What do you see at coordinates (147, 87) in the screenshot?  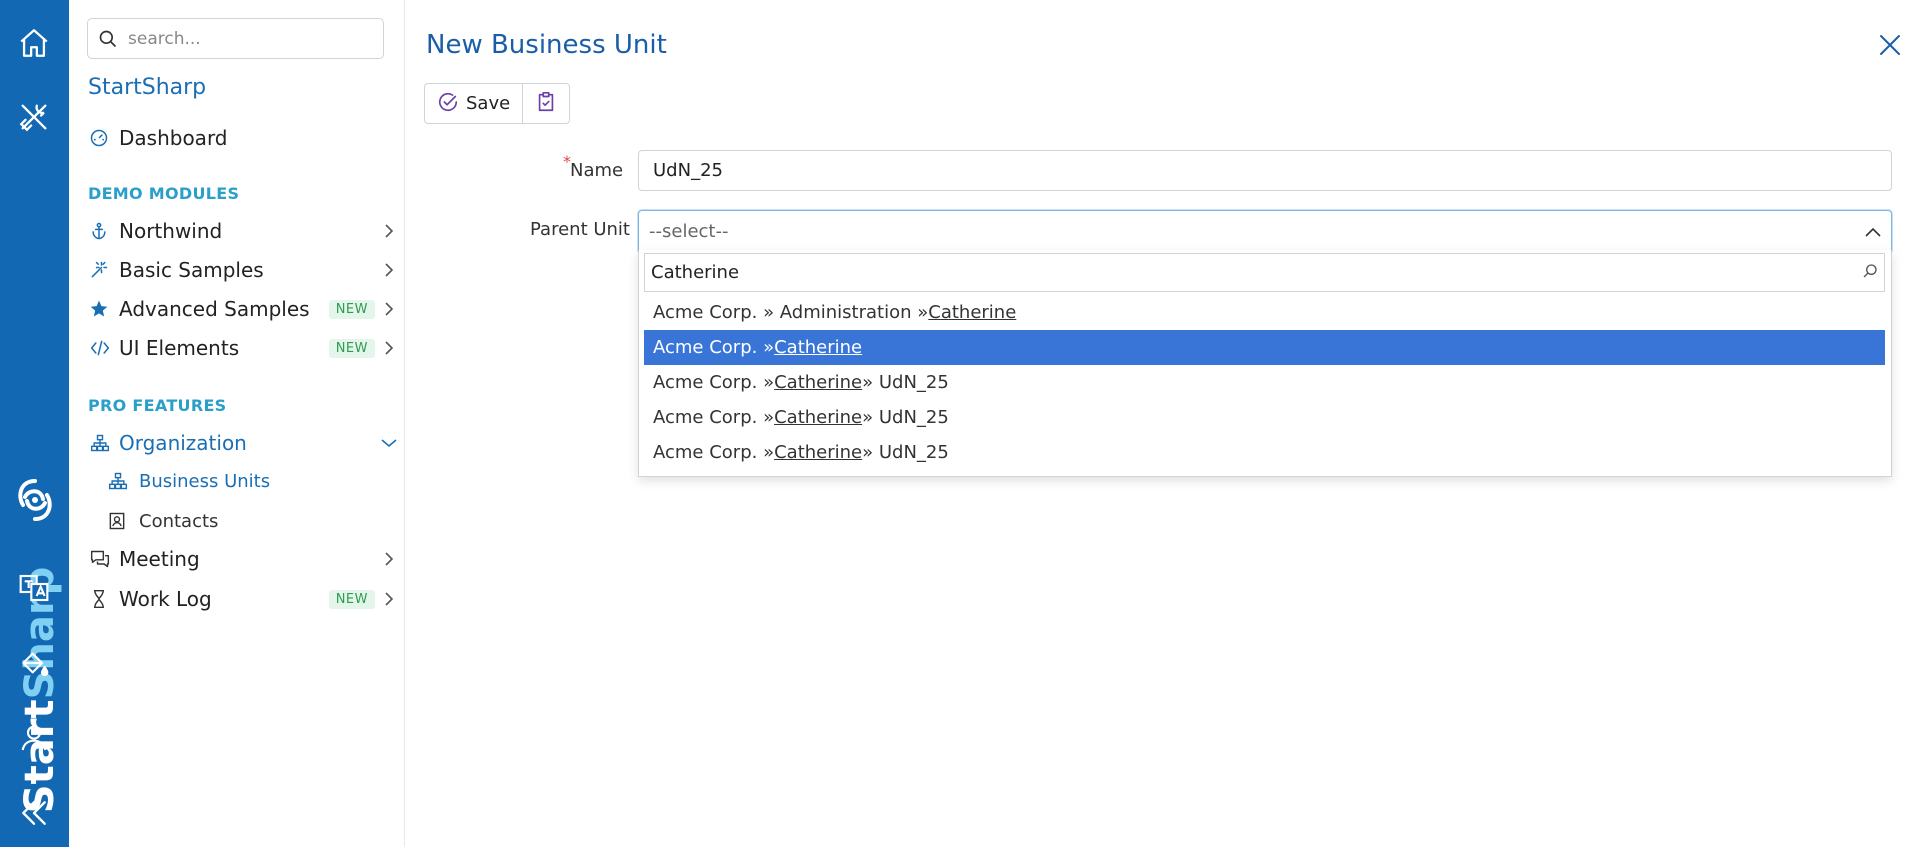 I see `app-title: StartSharp` at bounding box center [147, 87].